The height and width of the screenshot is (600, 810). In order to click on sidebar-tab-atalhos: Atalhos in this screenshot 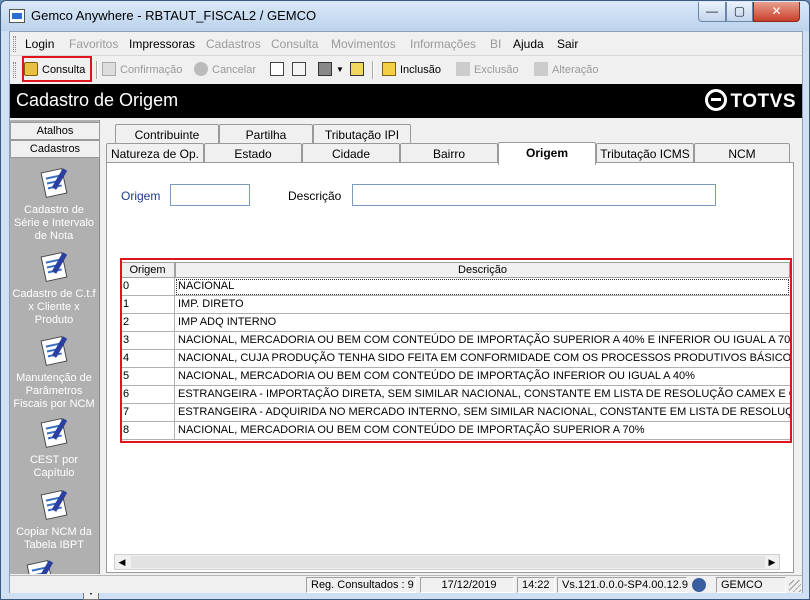, I will do `click(55, 131)`.